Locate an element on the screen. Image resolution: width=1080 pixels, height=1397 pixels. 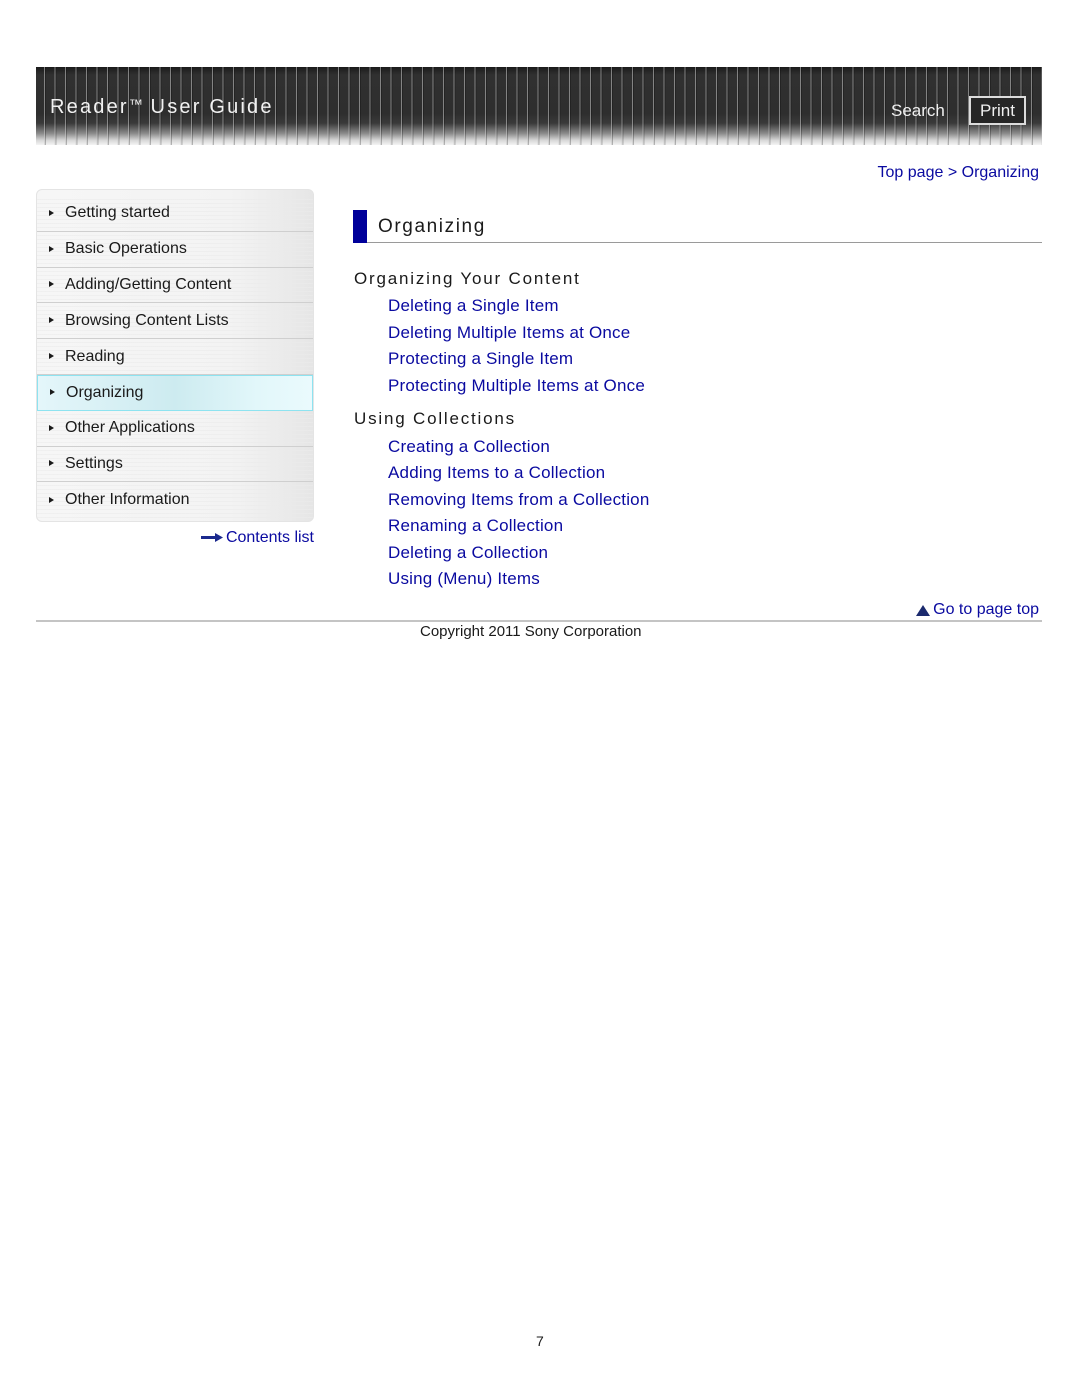
link-protecting-multiple-items: Protecting Multiple Items at Once is located at coordinates (516, 386).